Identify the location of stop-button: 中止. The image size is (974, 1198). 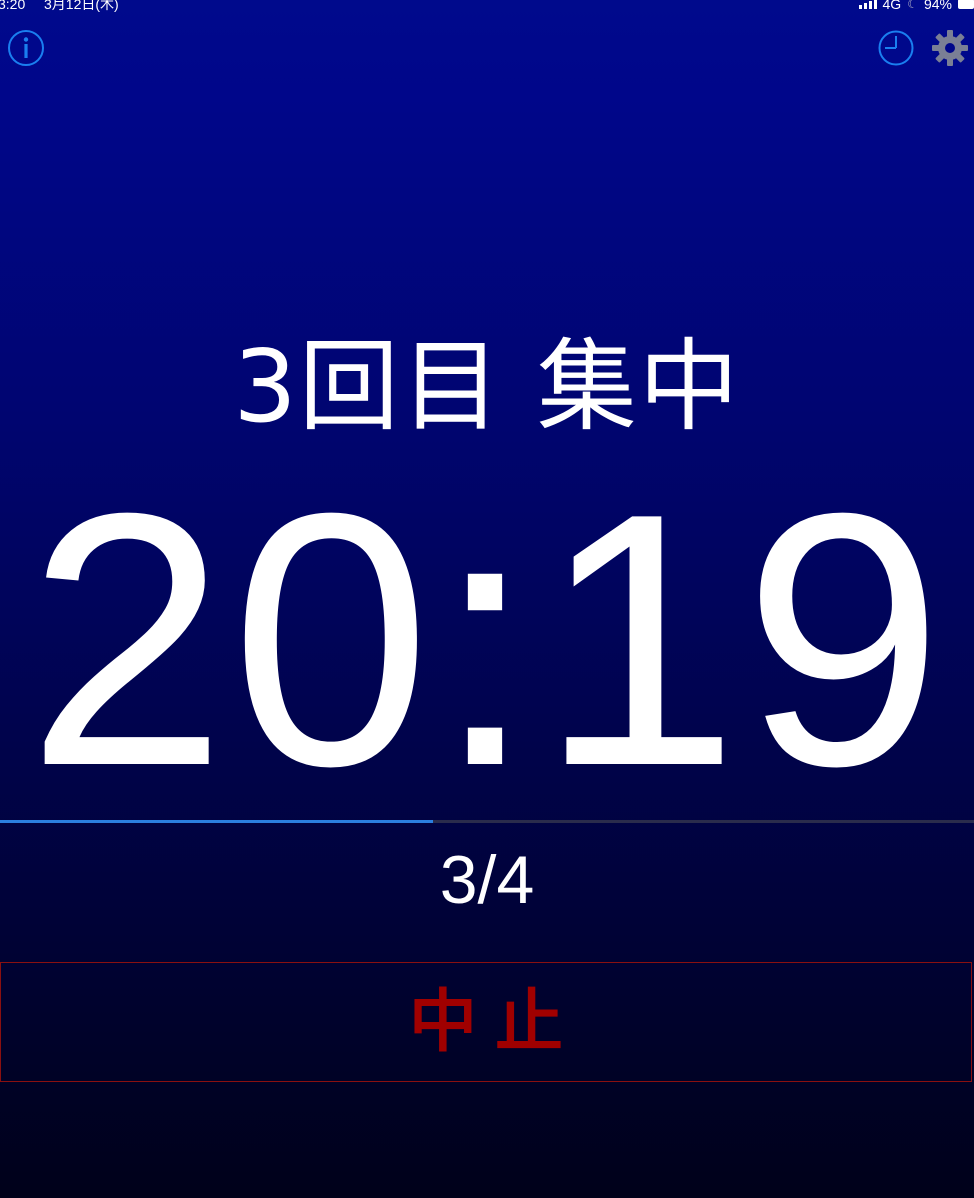
(486, 1022).